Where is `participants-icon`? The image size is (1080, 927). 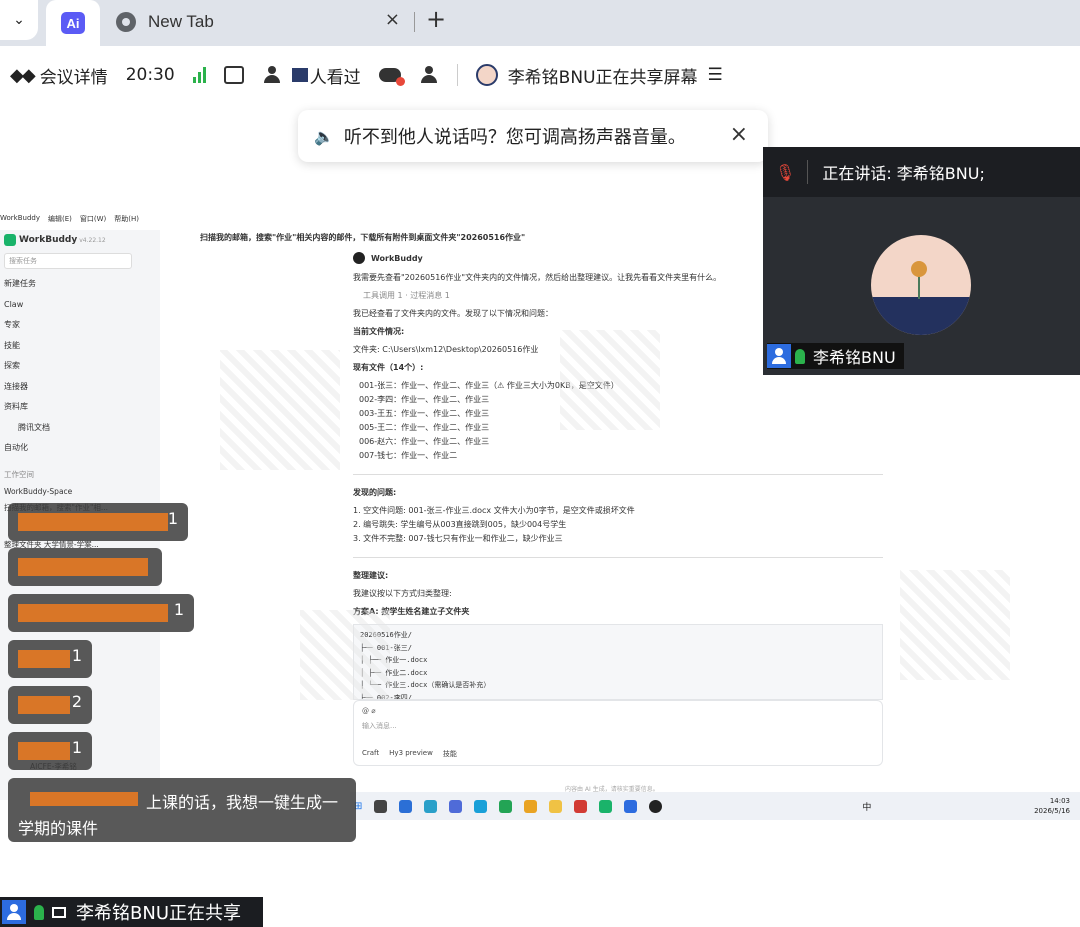 participants-icon is located at coordinates (272, 75).